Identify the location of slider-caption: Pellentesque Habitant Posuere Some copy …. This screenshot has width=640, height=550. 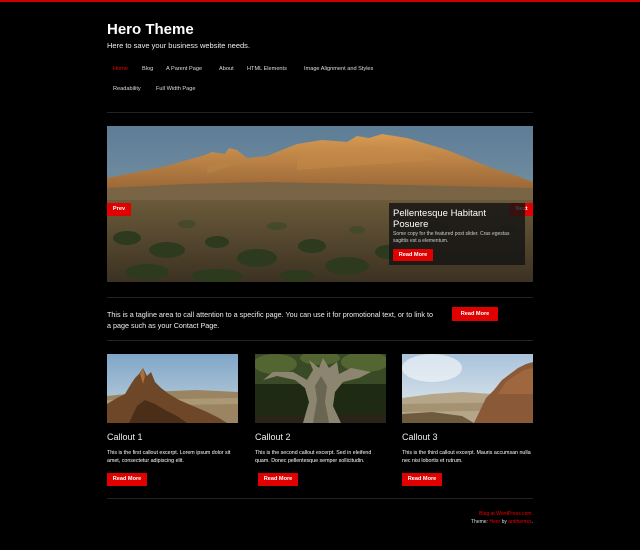
(457, 234).